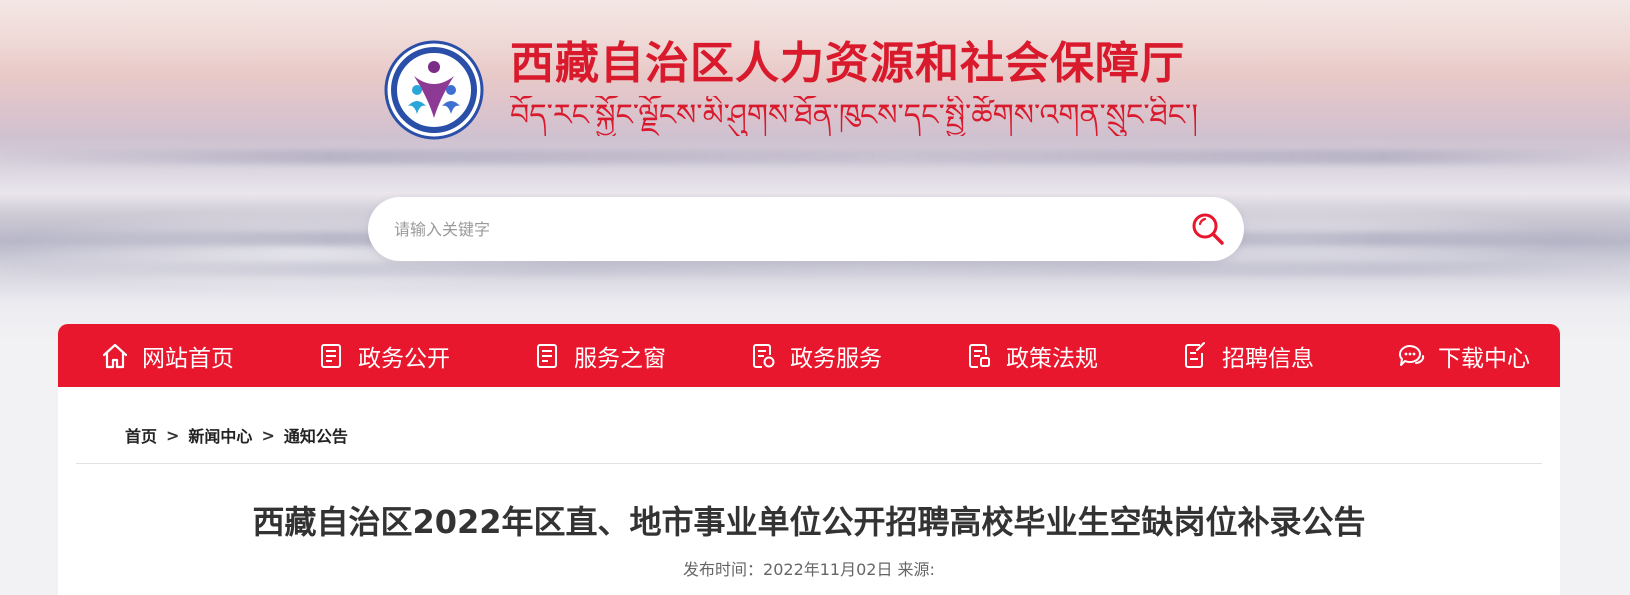 The height and width of the screenshot is (595, 1630). I want to click on nav-item-label: 服务之窗, so click(620, 358).